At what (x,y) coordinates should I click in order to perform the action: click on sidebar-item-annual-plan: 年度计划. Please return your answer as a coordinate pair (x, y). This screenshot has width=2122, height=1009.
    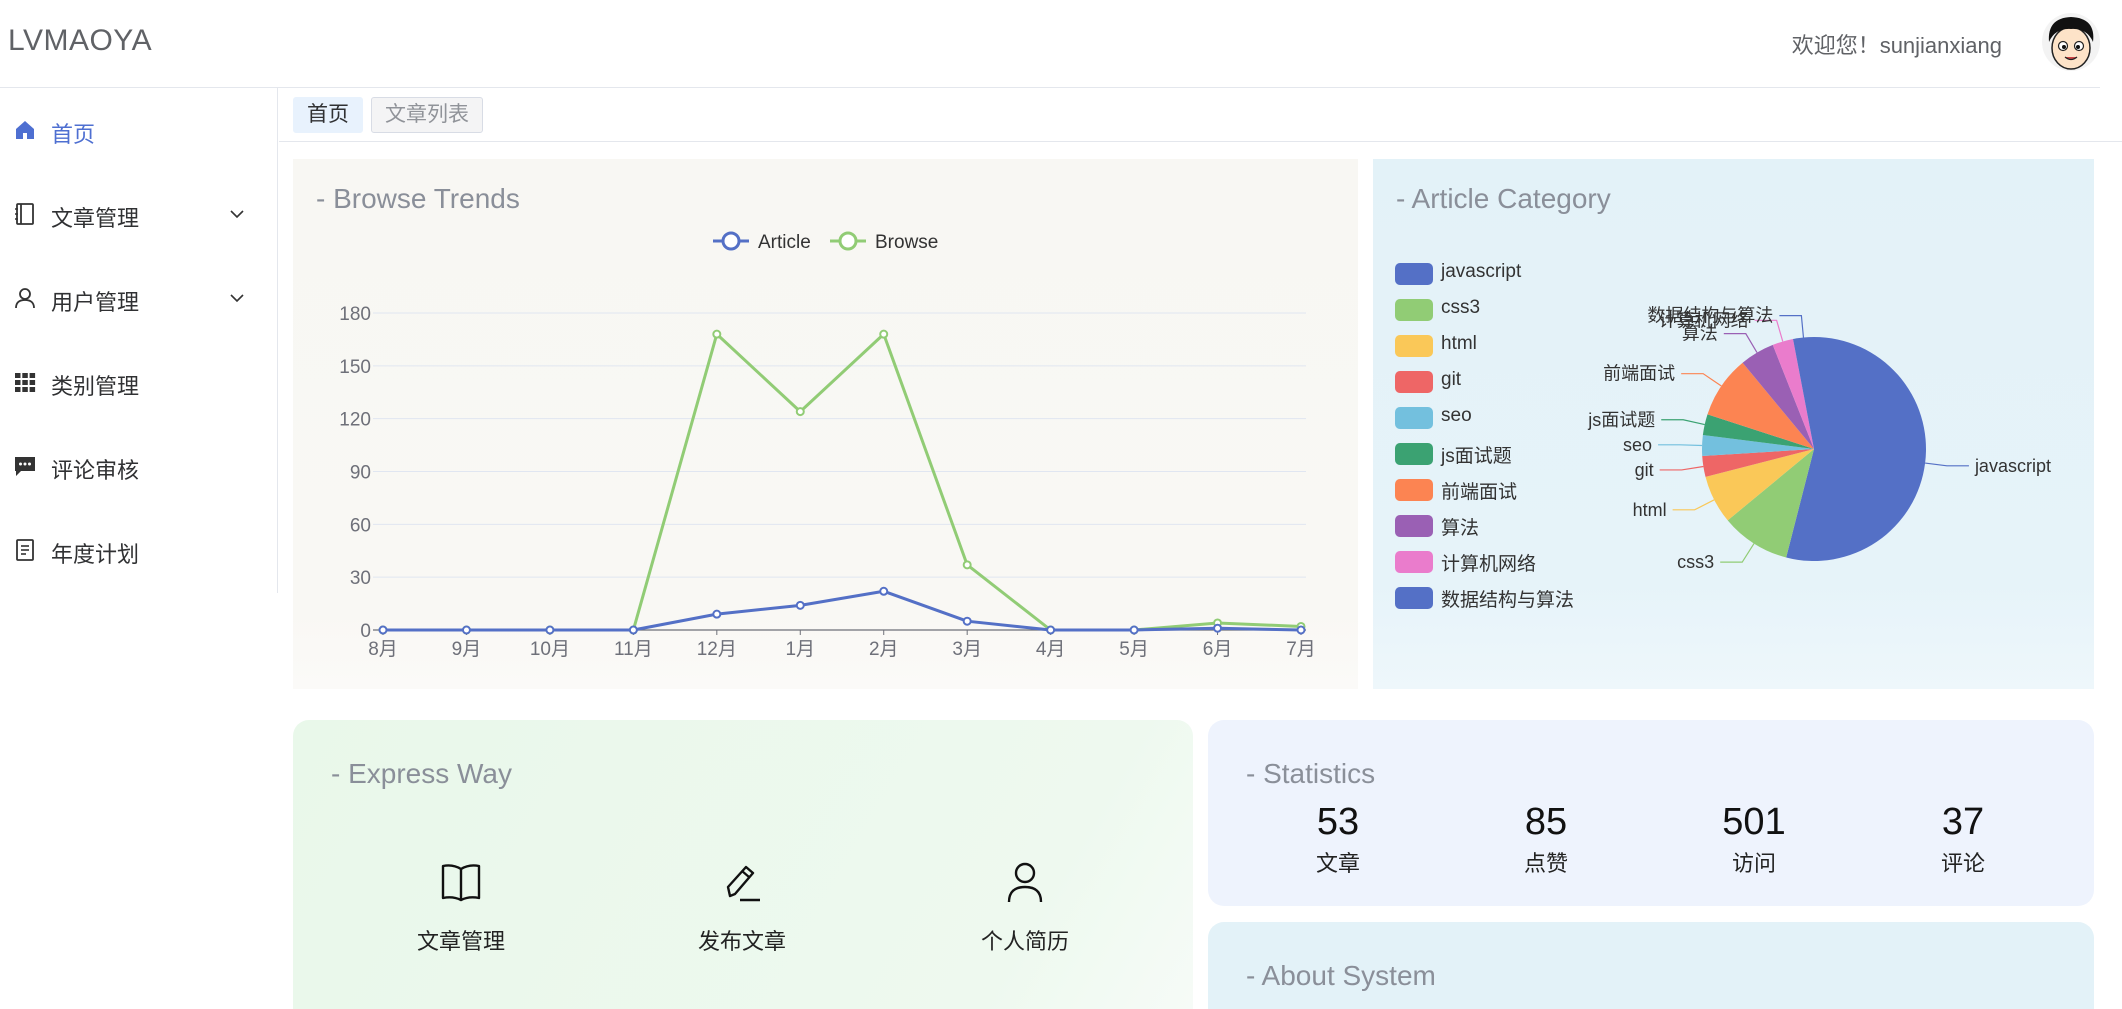
    Looking at the image, I should click on (139, 550).